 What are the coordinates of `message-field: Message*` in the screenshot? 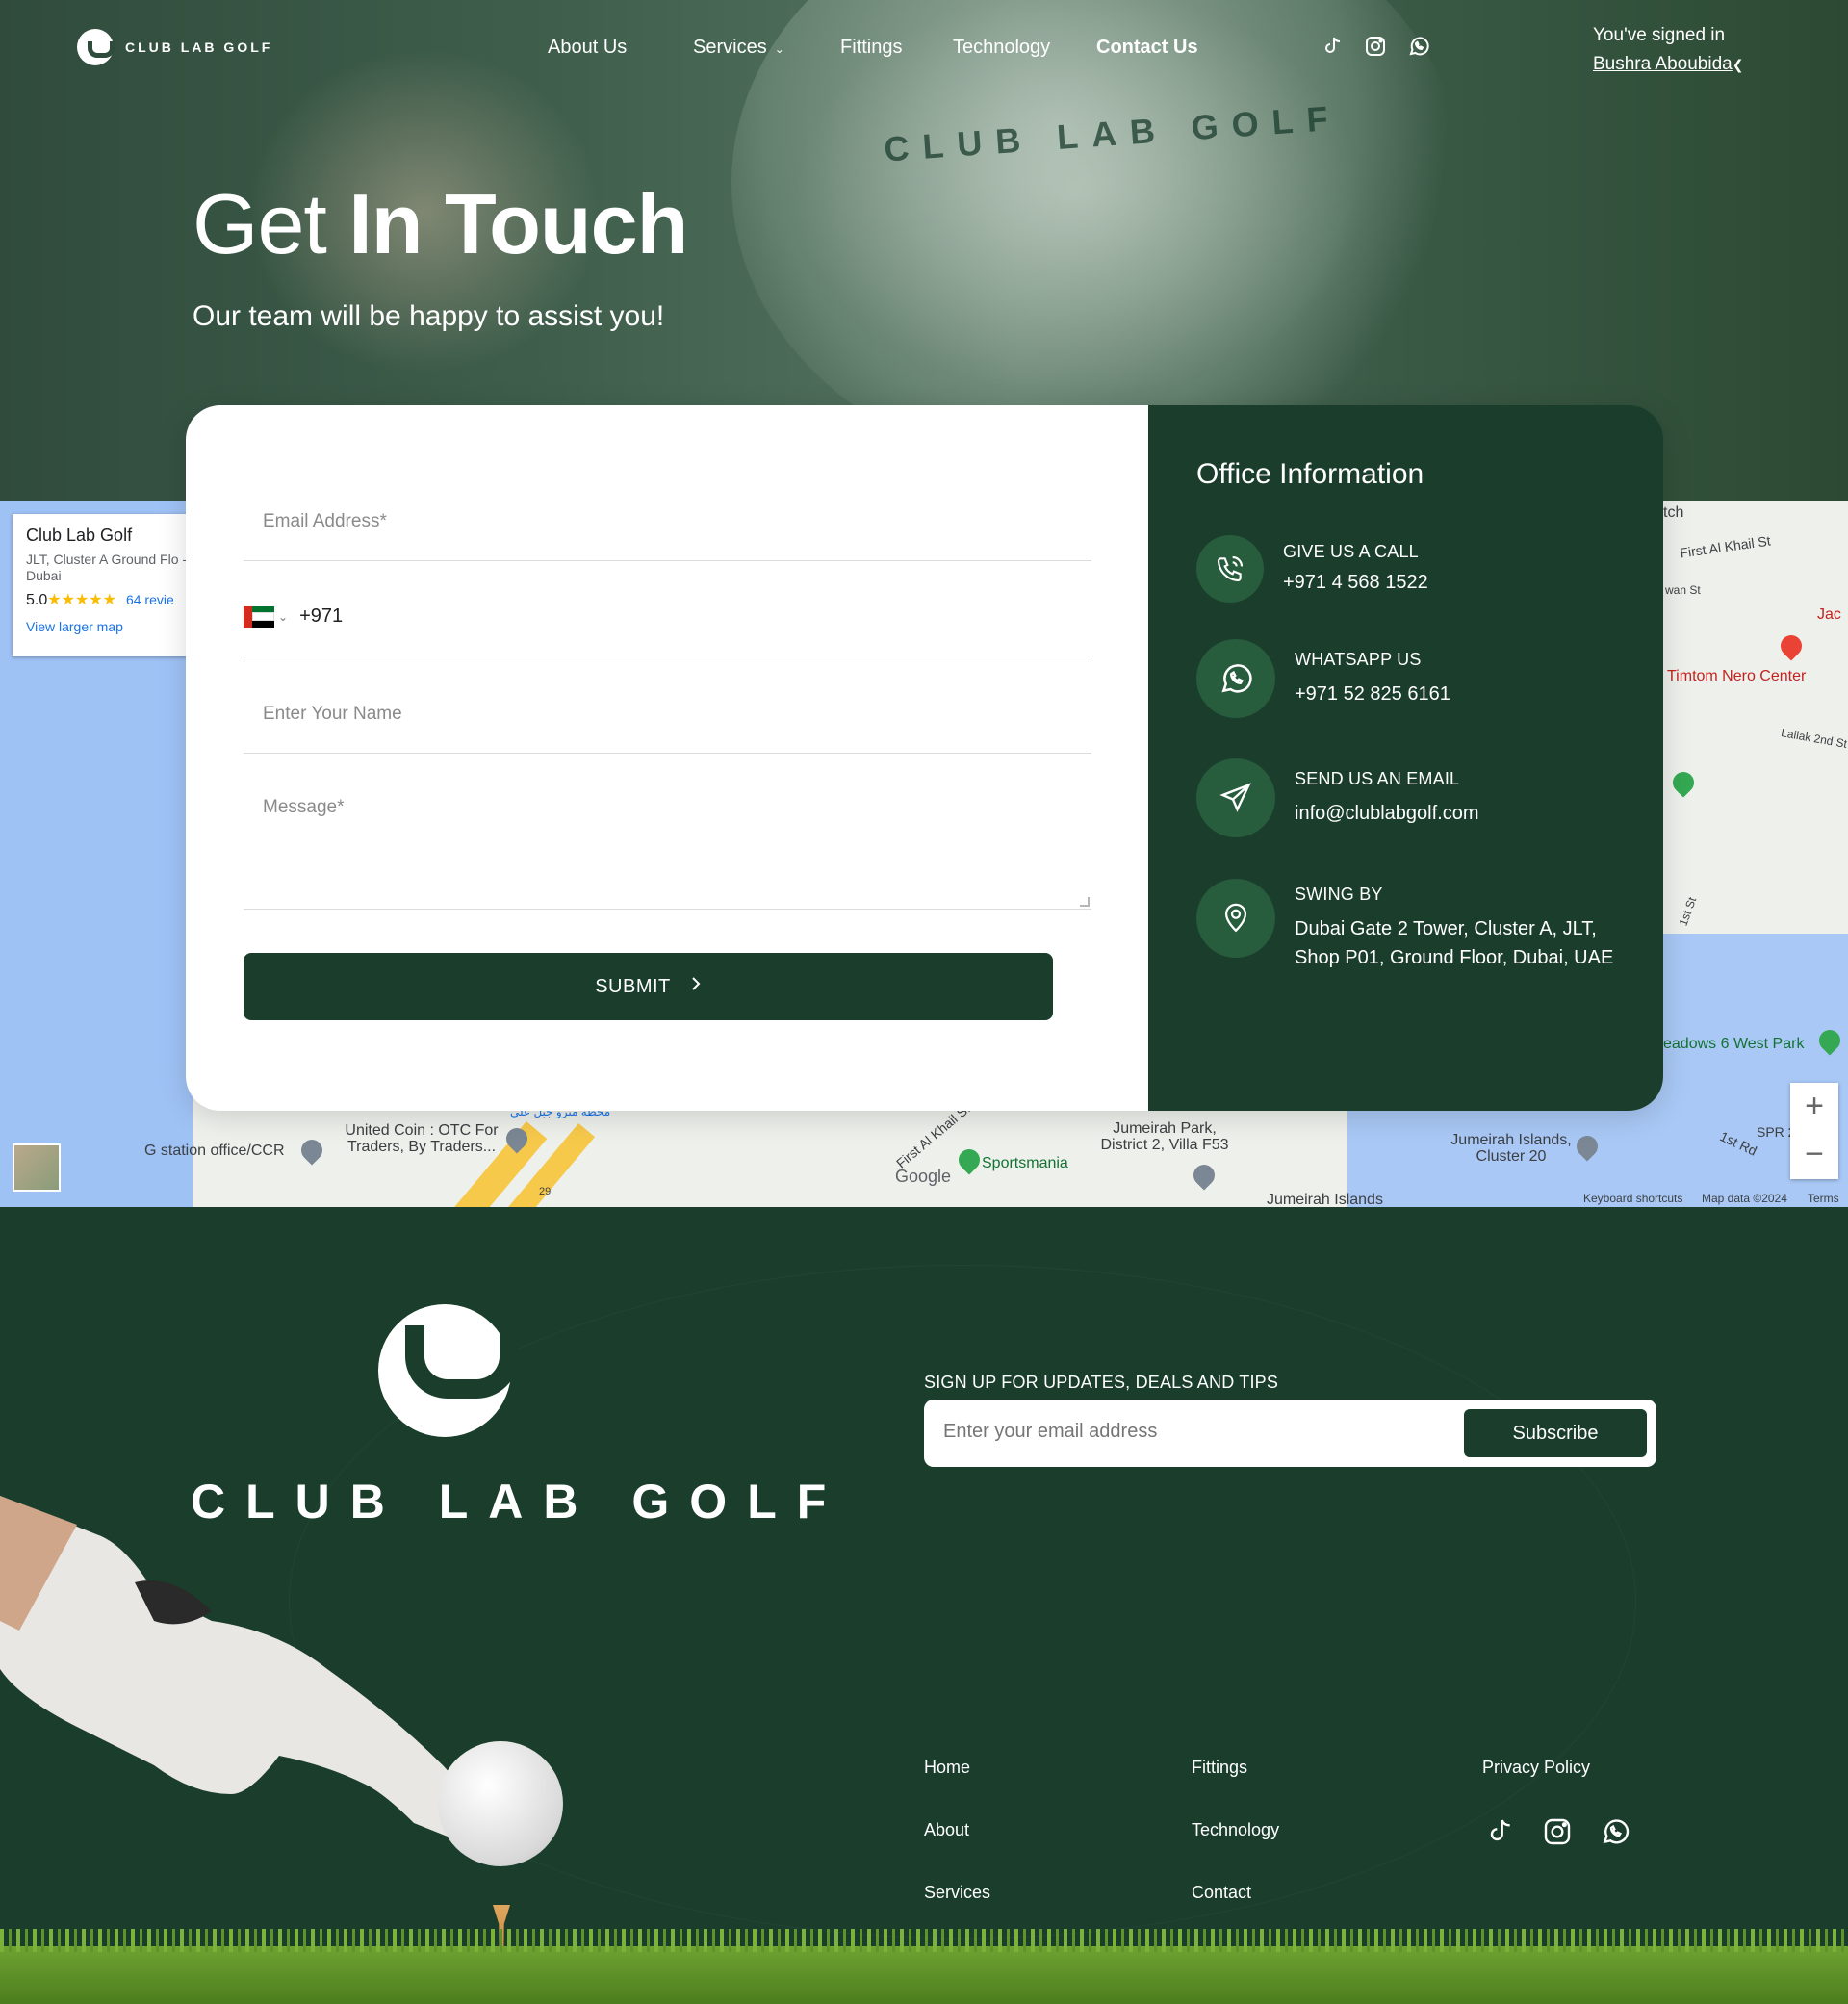 It's located at (667, 853).